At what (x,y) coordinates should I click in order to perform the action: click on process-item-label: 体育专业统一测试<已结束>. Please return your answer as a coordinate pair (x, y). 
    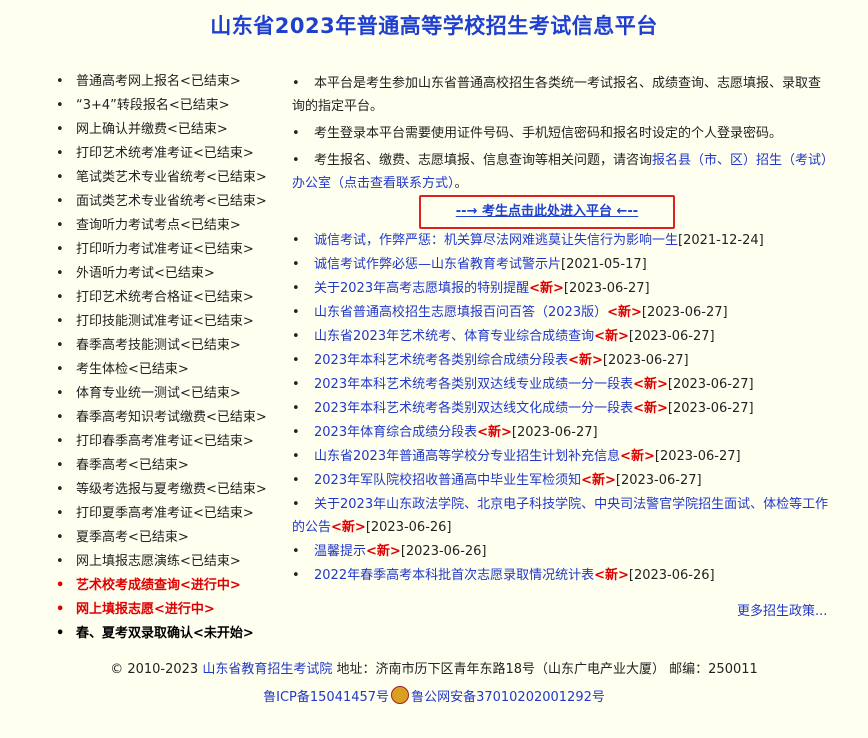
    Looking at the image, I should click on (158, 393).